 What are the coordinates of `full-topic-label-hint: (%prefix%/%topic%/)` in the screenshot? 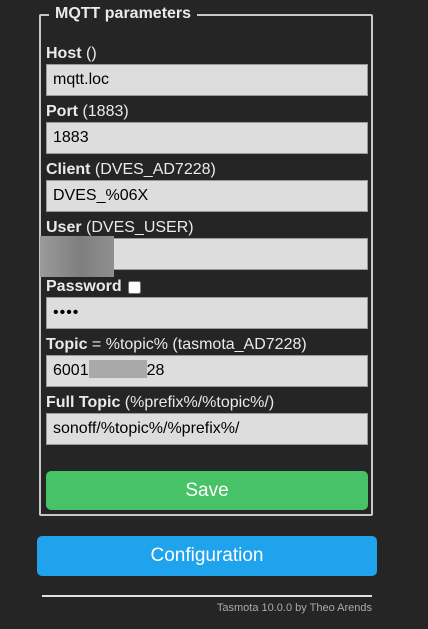 It's located at (197, 402).